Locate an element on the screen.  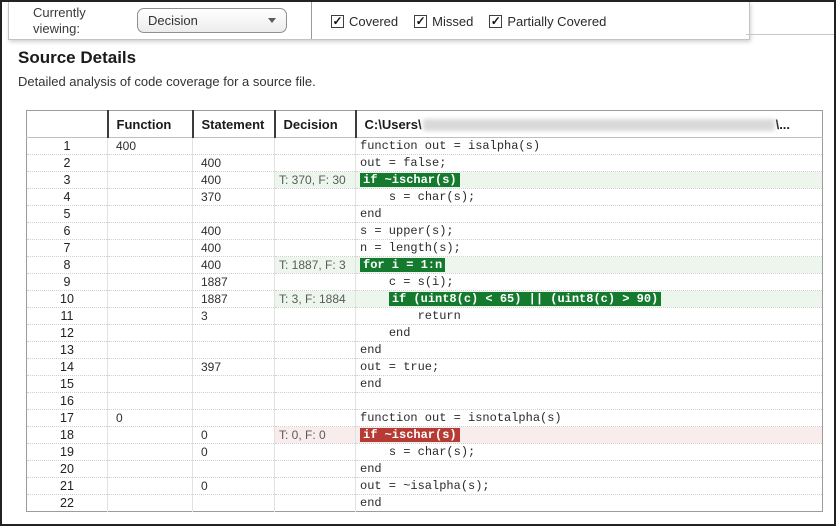
line-number-cell: 8 is located at coordinates (67, 265).